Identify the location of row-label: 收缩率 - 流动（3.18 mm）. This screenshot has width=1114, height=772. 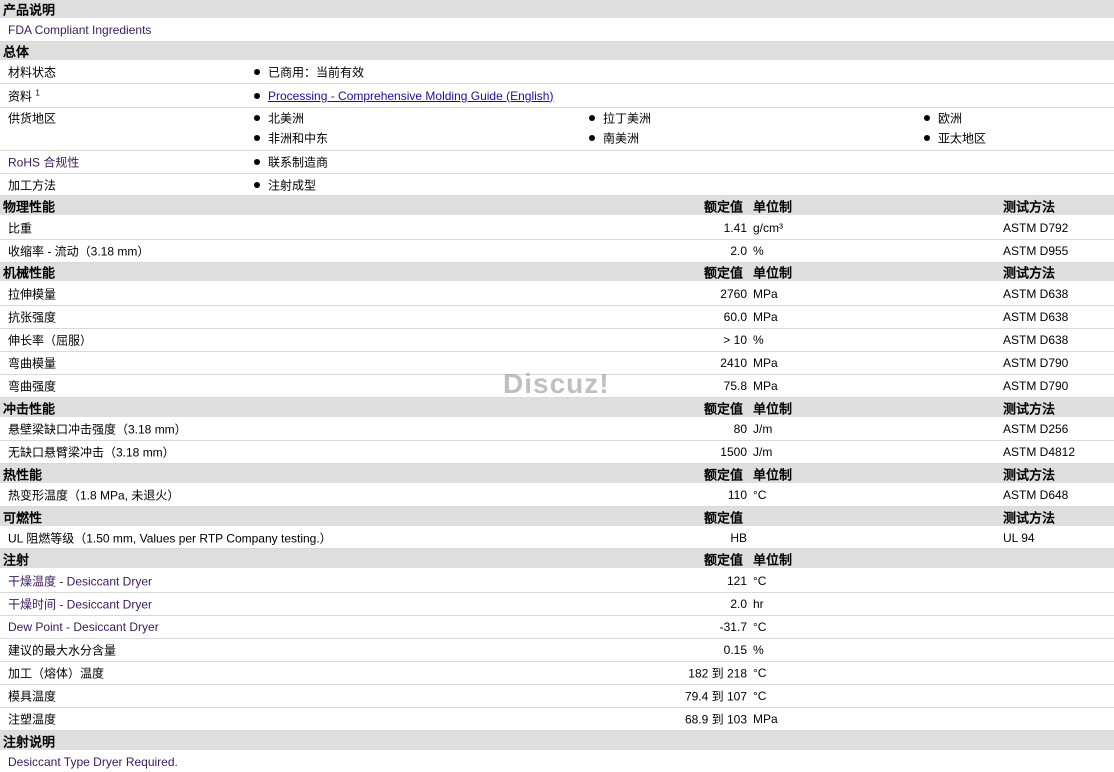
(79, 251).